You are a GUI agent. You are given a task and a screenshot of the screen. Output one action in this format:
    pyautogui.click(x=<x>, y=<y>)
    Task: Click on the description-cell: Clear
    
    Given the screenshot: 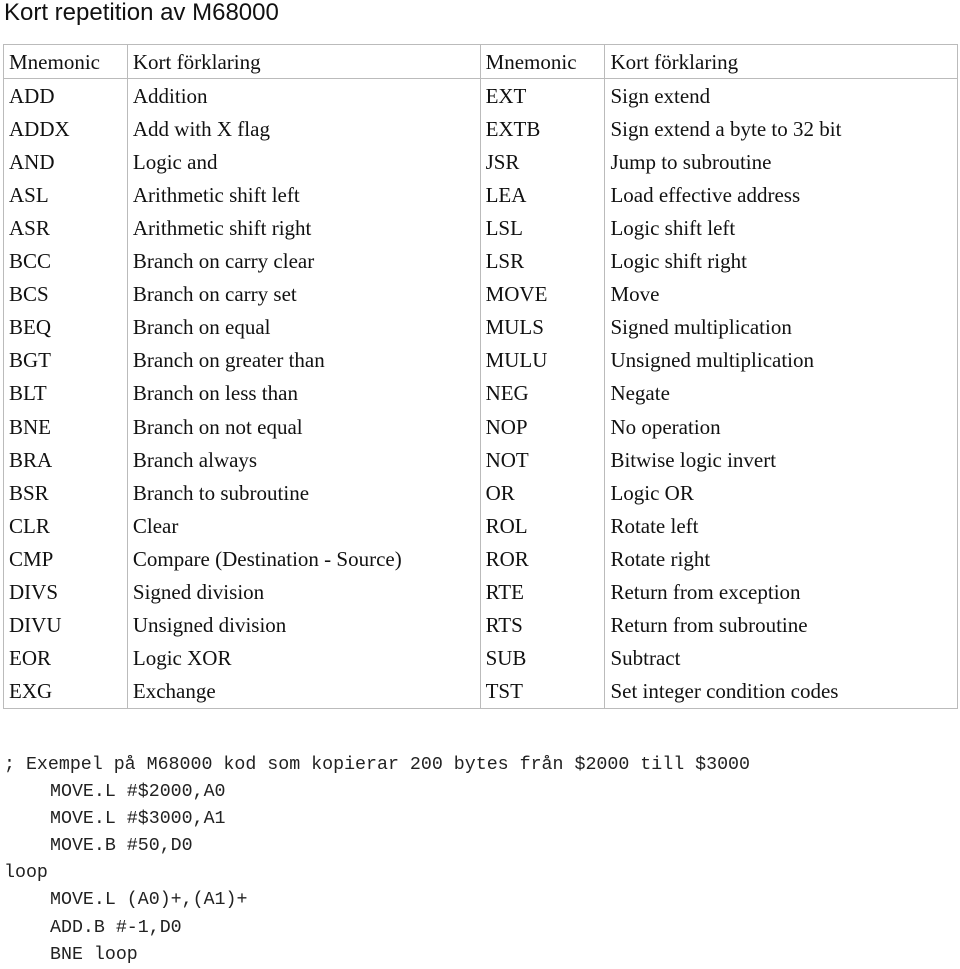 What is the action you would take?
    pyautogui.click(x=303, y=526)
    